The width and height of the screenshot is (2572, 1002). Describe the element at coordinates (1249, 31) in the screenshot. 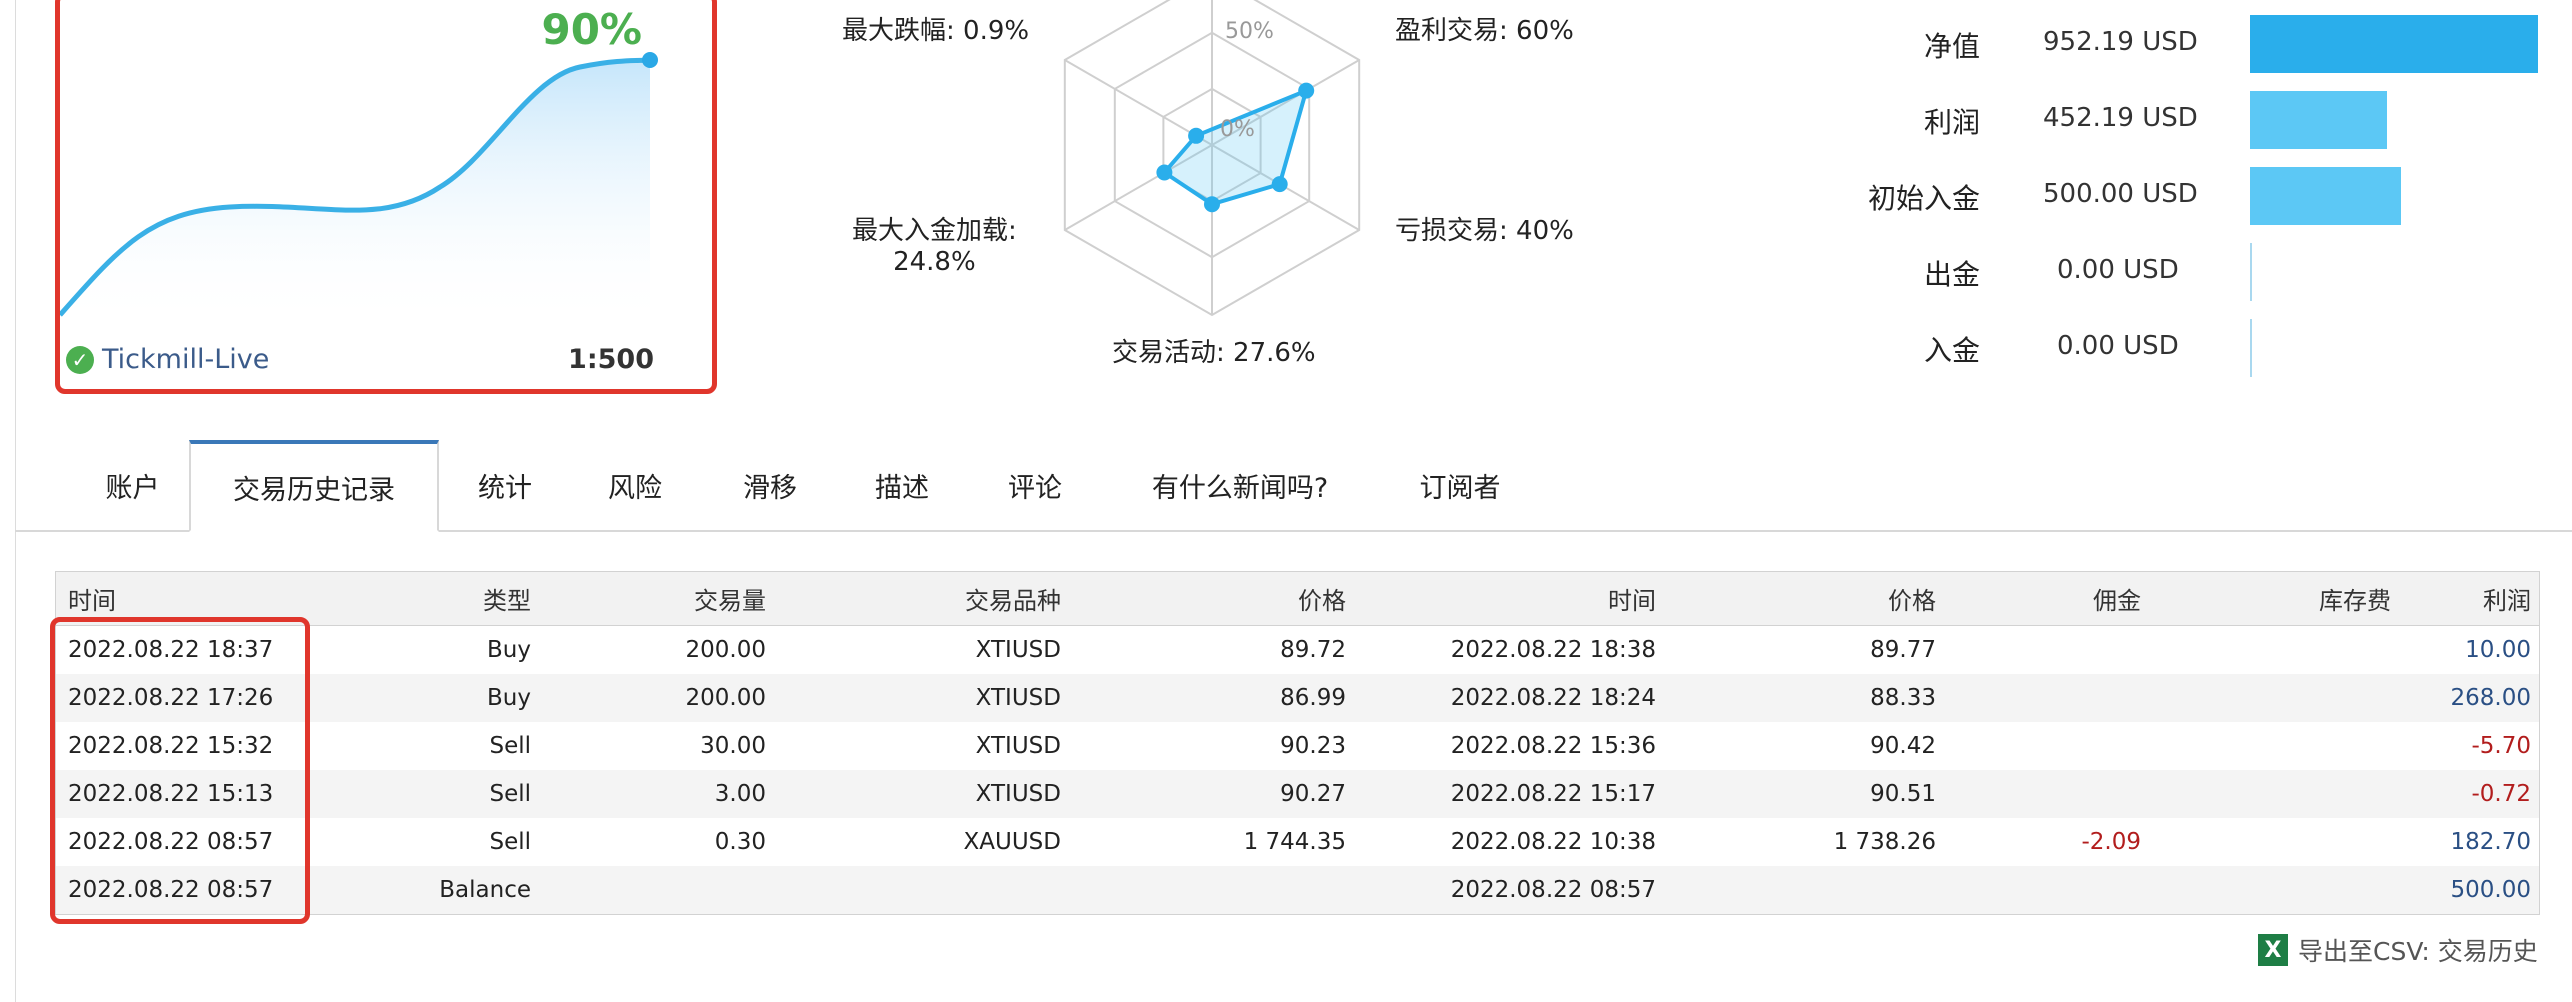

I see `radar-ring-label-50: 50%` at that location.